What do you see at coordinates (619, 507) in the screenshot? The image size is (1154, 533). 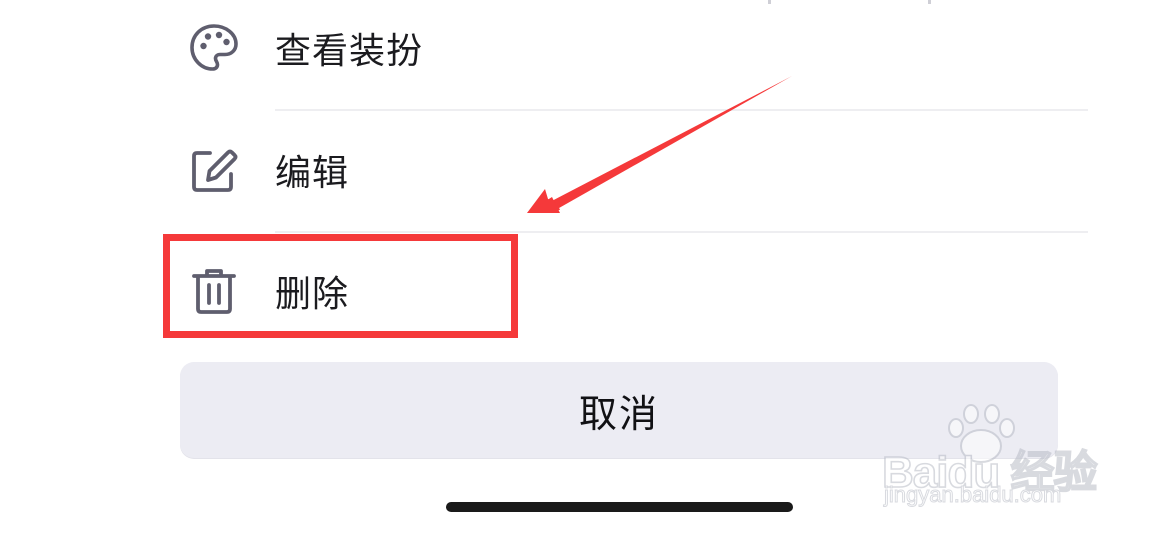 I see `home-indicator` at bounding box center [619, 507].